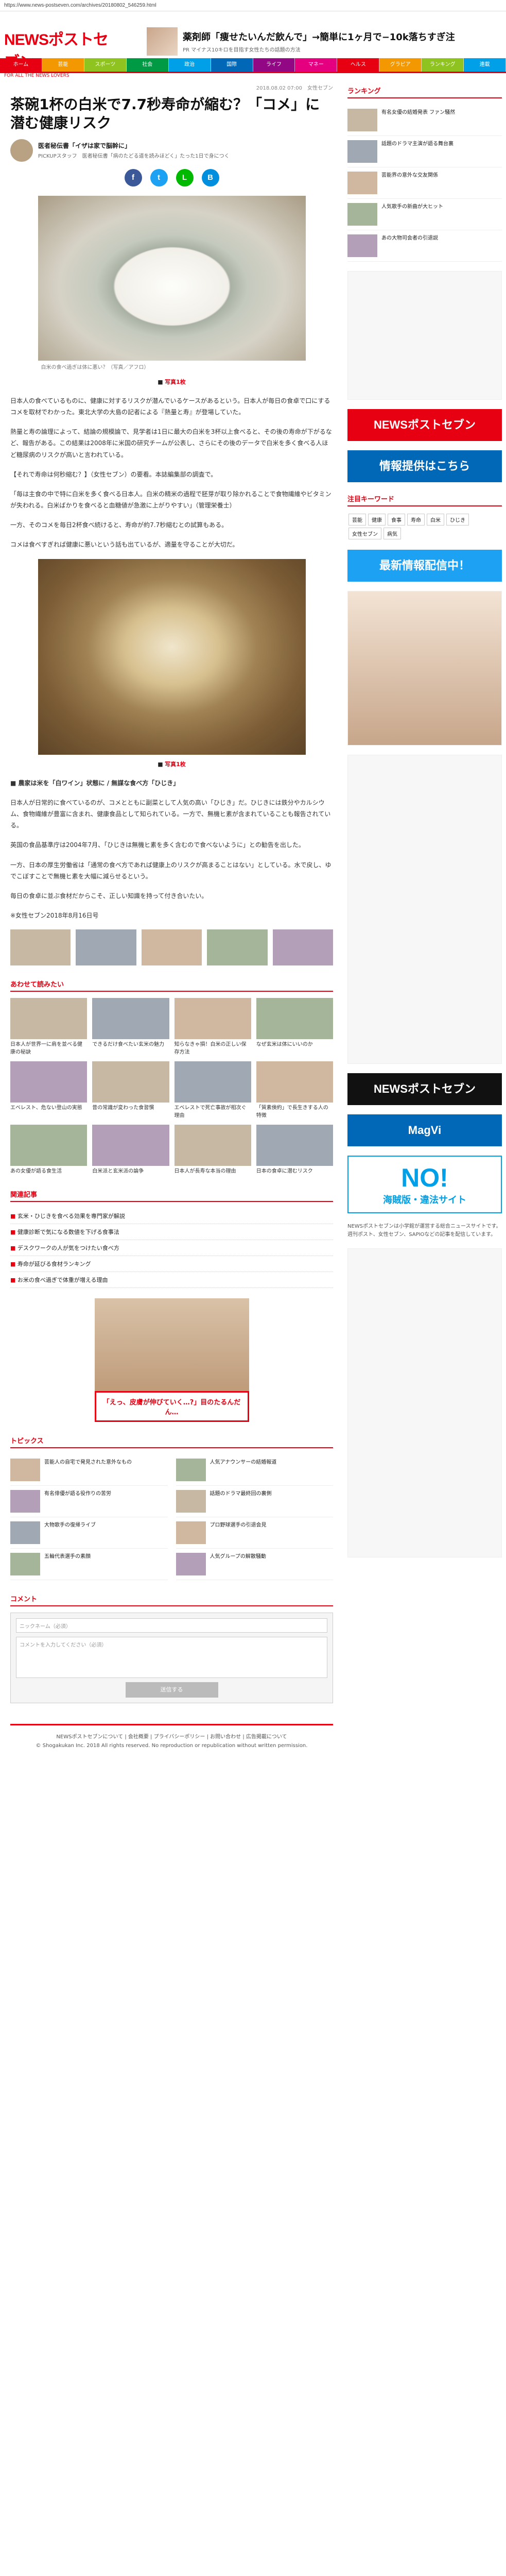 The height and width of the screenshot is (2576, 506). I want to click on photo-strip, so click(172, 947).